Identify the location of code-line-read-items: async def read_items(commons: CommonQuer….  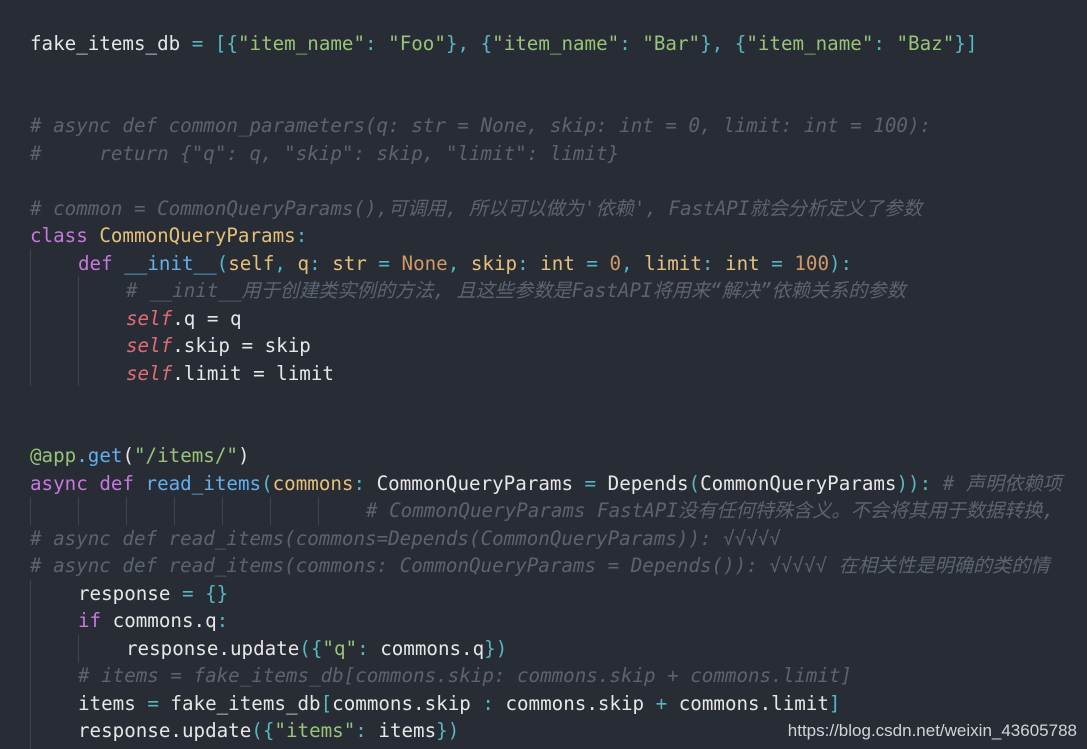
(546, 484).